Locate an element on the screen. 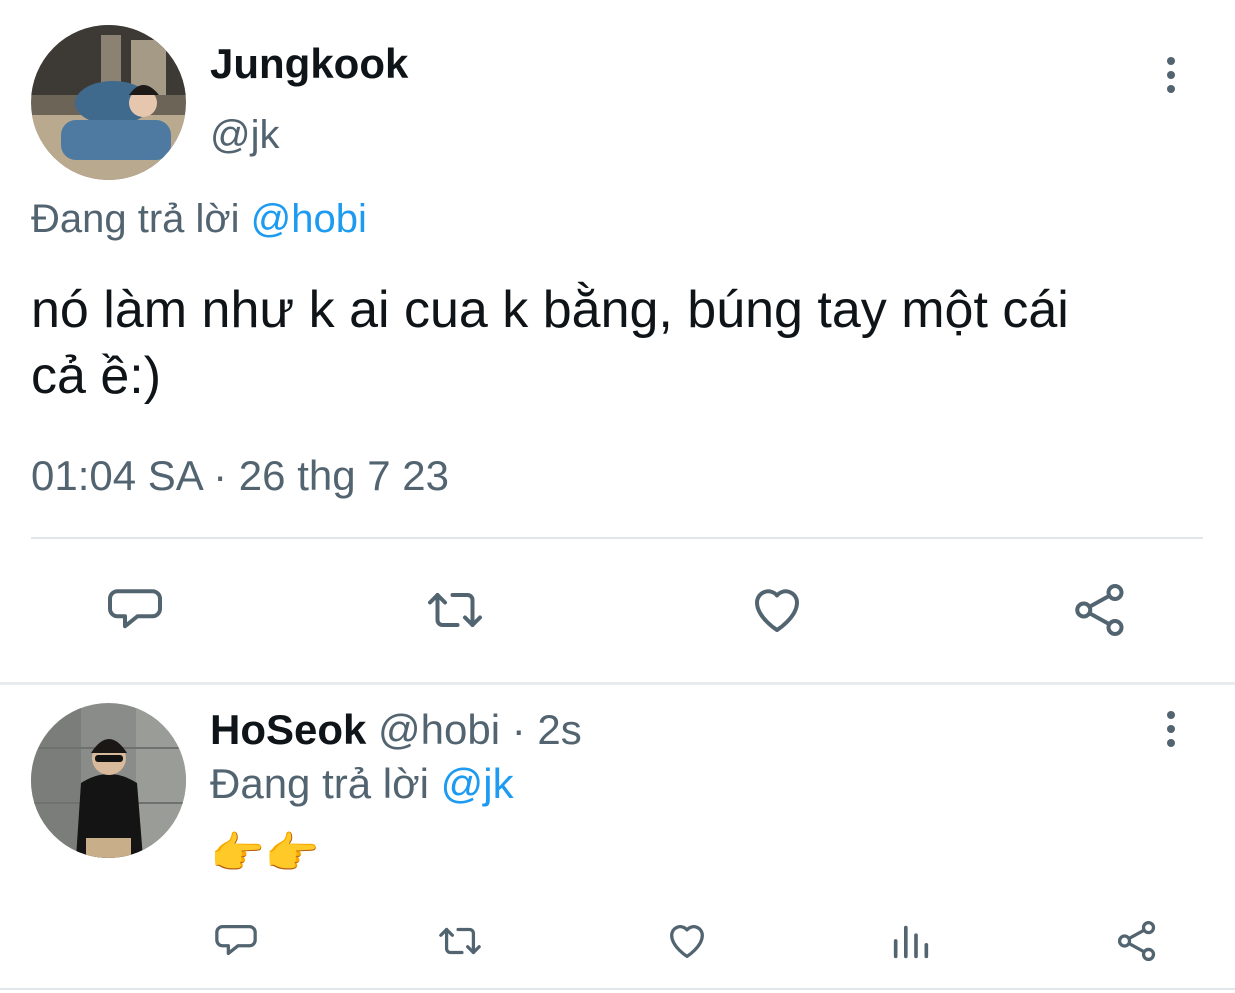 The height and width of the screenshot is (993, 1235). reply-time: · 2s is located at coordinates (547, 729).